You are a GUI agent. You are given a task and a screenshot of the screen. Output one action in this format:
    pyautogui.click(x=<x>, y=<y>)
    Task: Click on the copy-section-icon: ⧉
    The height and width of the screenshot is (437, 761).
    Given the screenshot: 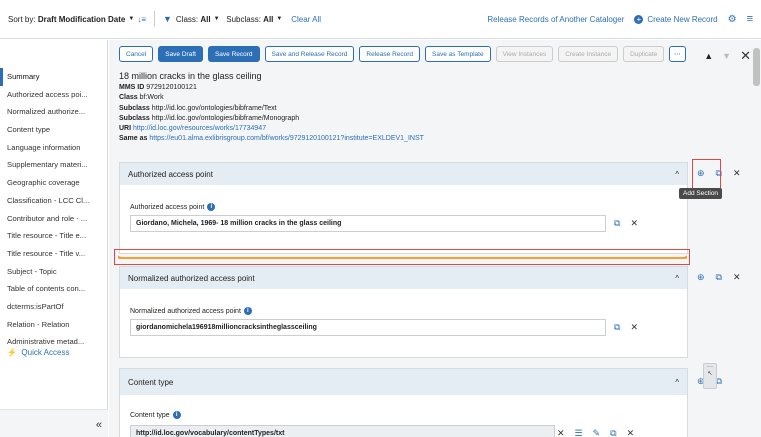 What is the action you would take?
    pyautogui.click(x=719, y=277)
    